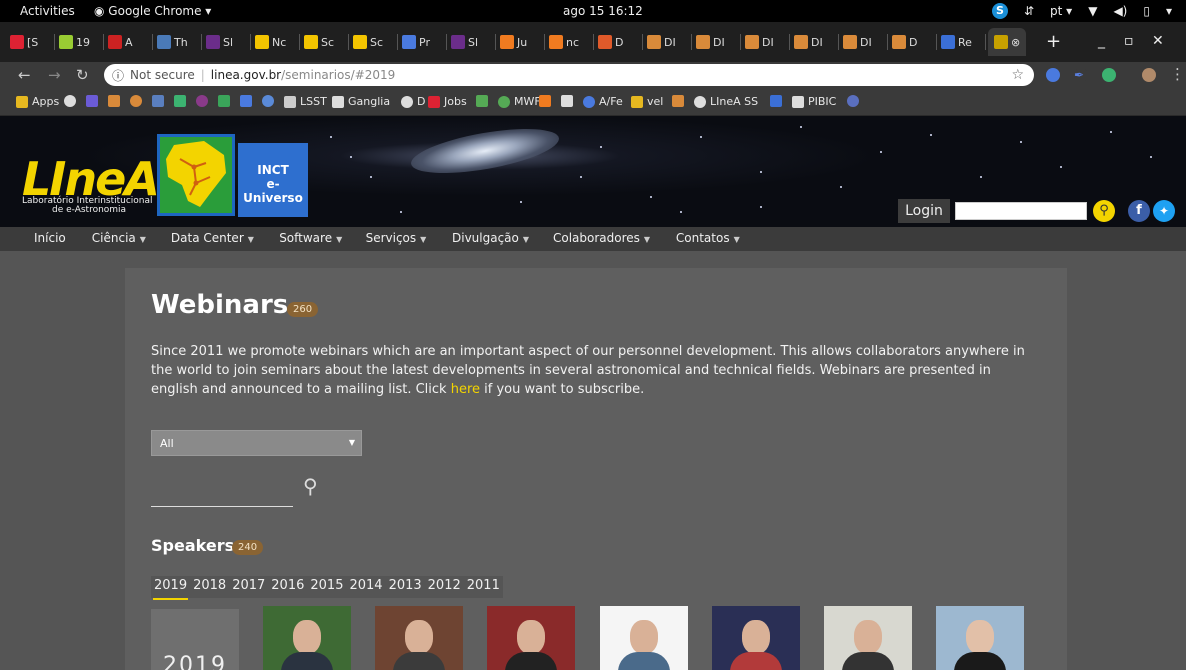 The image size is (1186, 670). What do you see at coordinates (1029, 11) in the screenshot?
I see `dropbox-icon: ⇵` at bounding box center [1029, 11].